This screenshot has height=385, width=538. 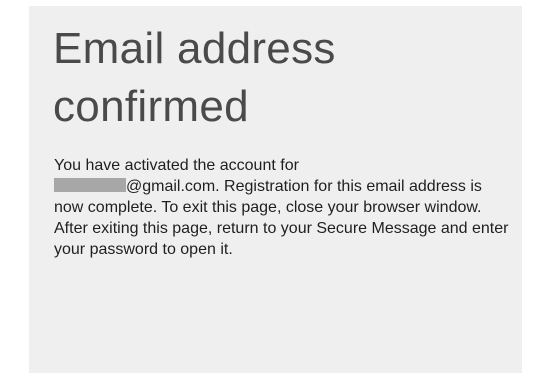 What do you see at coordinates (173, 186) in the screenshot?
I see `email-domain: @gmail.com.` at bounding box center [173, 186].